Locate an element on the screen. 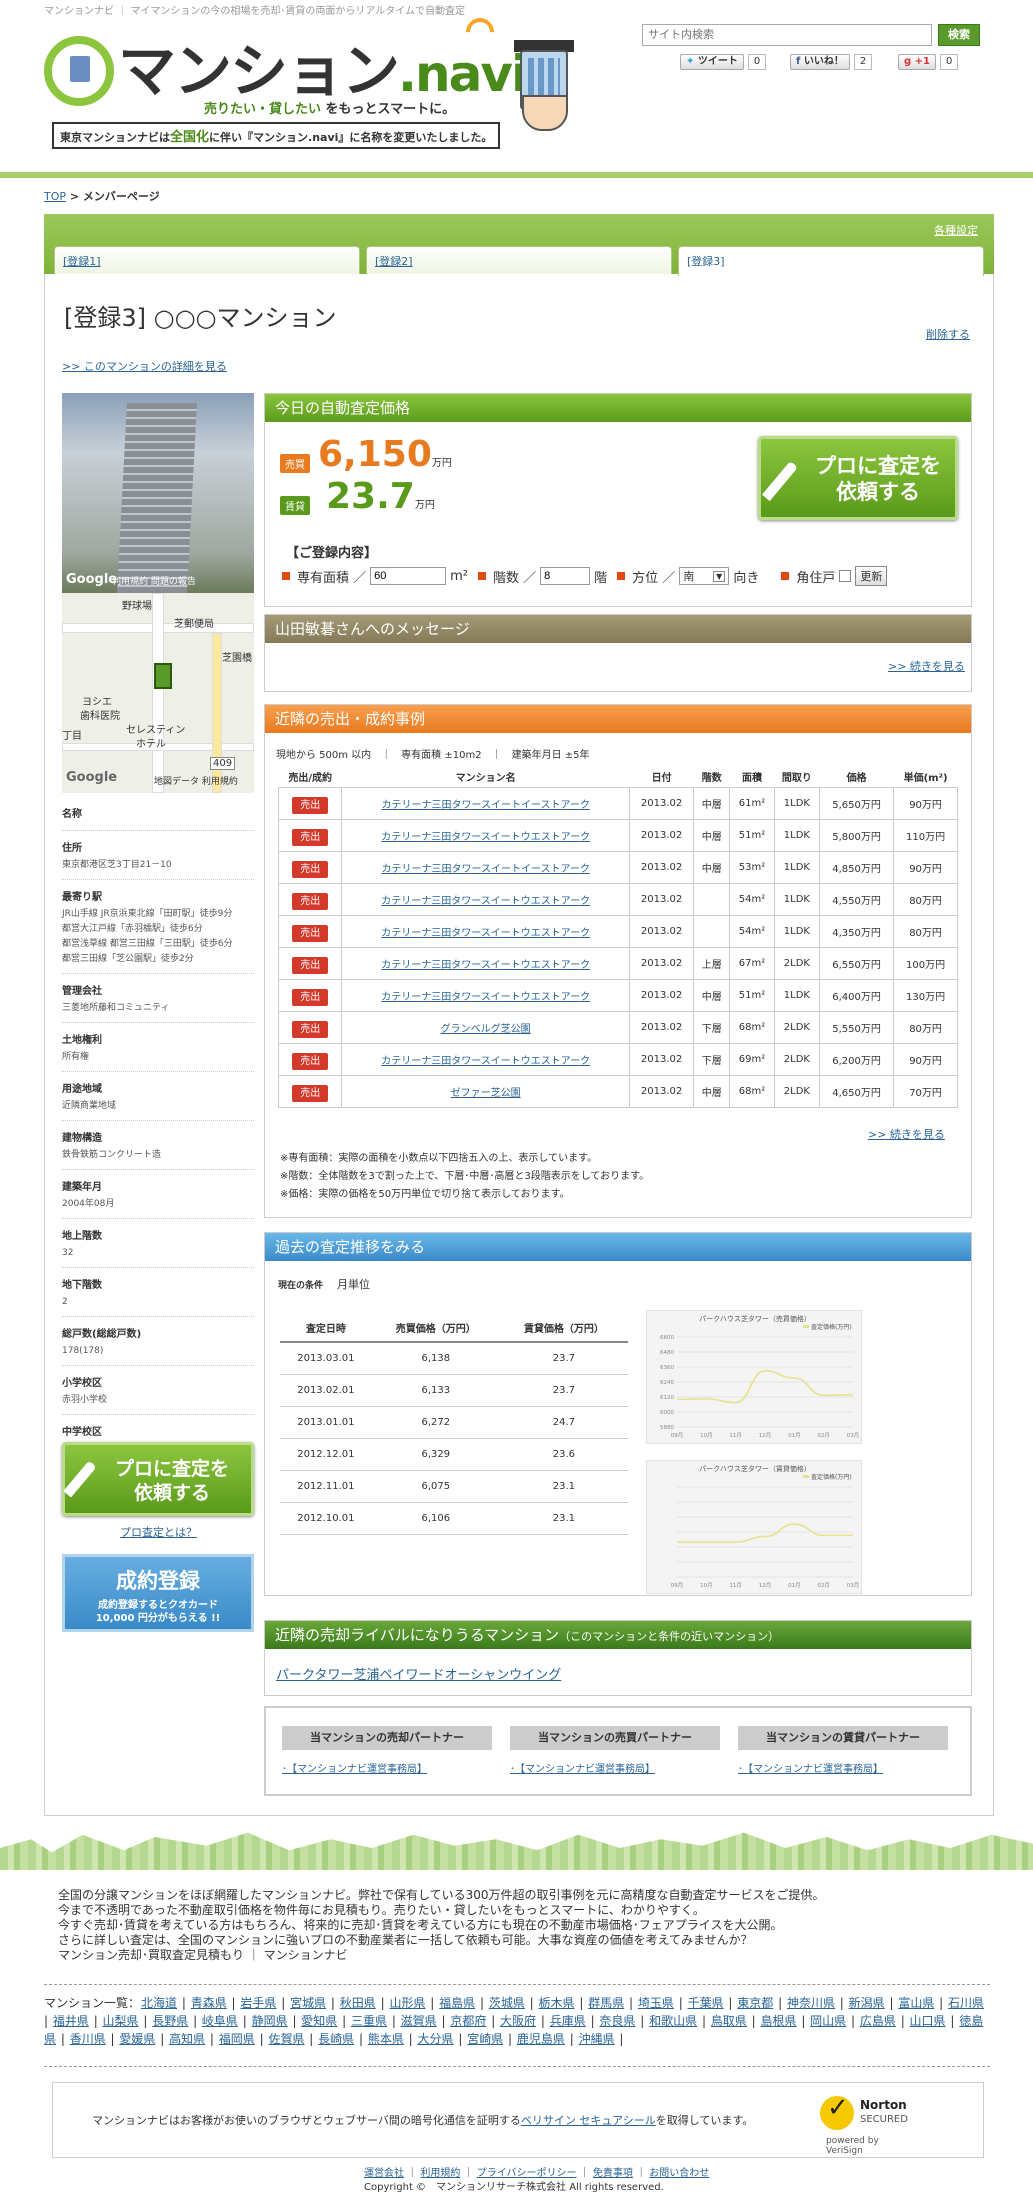 Image resolution: width=1033 pixels, height=2197 pixels. direction-select: 南 ▼ is located at coordinates (704, 576).